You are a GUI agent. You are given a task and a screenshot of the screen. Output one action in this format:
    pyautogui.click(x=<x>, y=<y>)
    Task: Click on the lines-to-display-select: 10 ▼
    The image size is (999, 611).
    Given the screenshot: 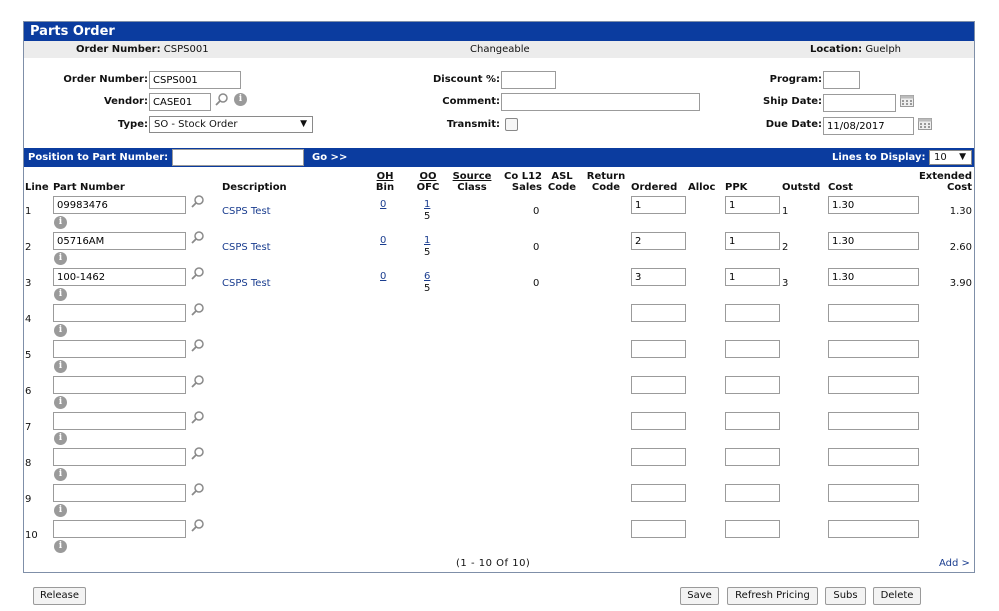 What is the action you would take?
    pyautogui.click(x=950, y=157)
    